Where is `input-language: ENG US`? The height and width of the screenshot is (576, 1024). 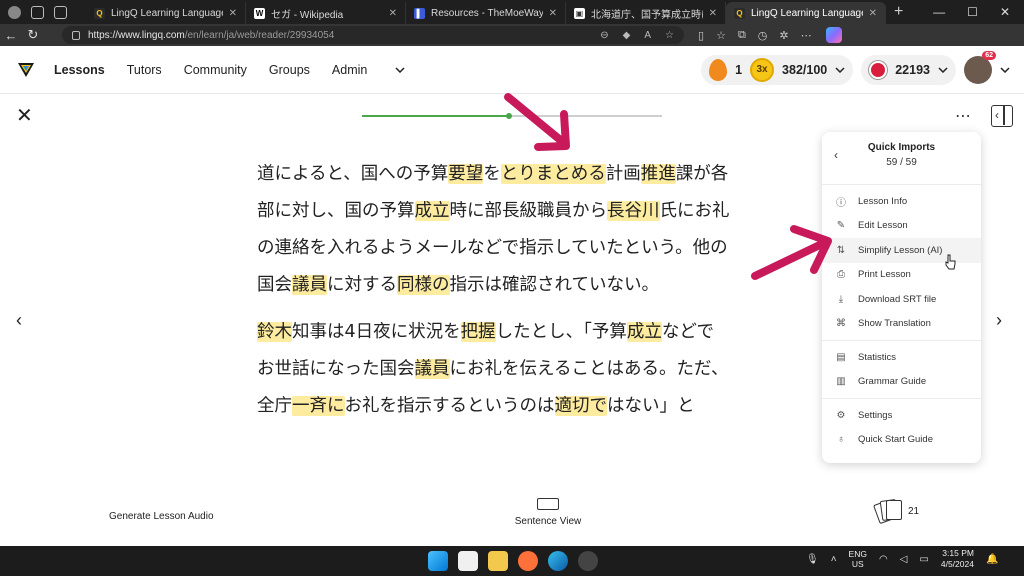 input-language: ENG US is located at coordinates (858, 559).